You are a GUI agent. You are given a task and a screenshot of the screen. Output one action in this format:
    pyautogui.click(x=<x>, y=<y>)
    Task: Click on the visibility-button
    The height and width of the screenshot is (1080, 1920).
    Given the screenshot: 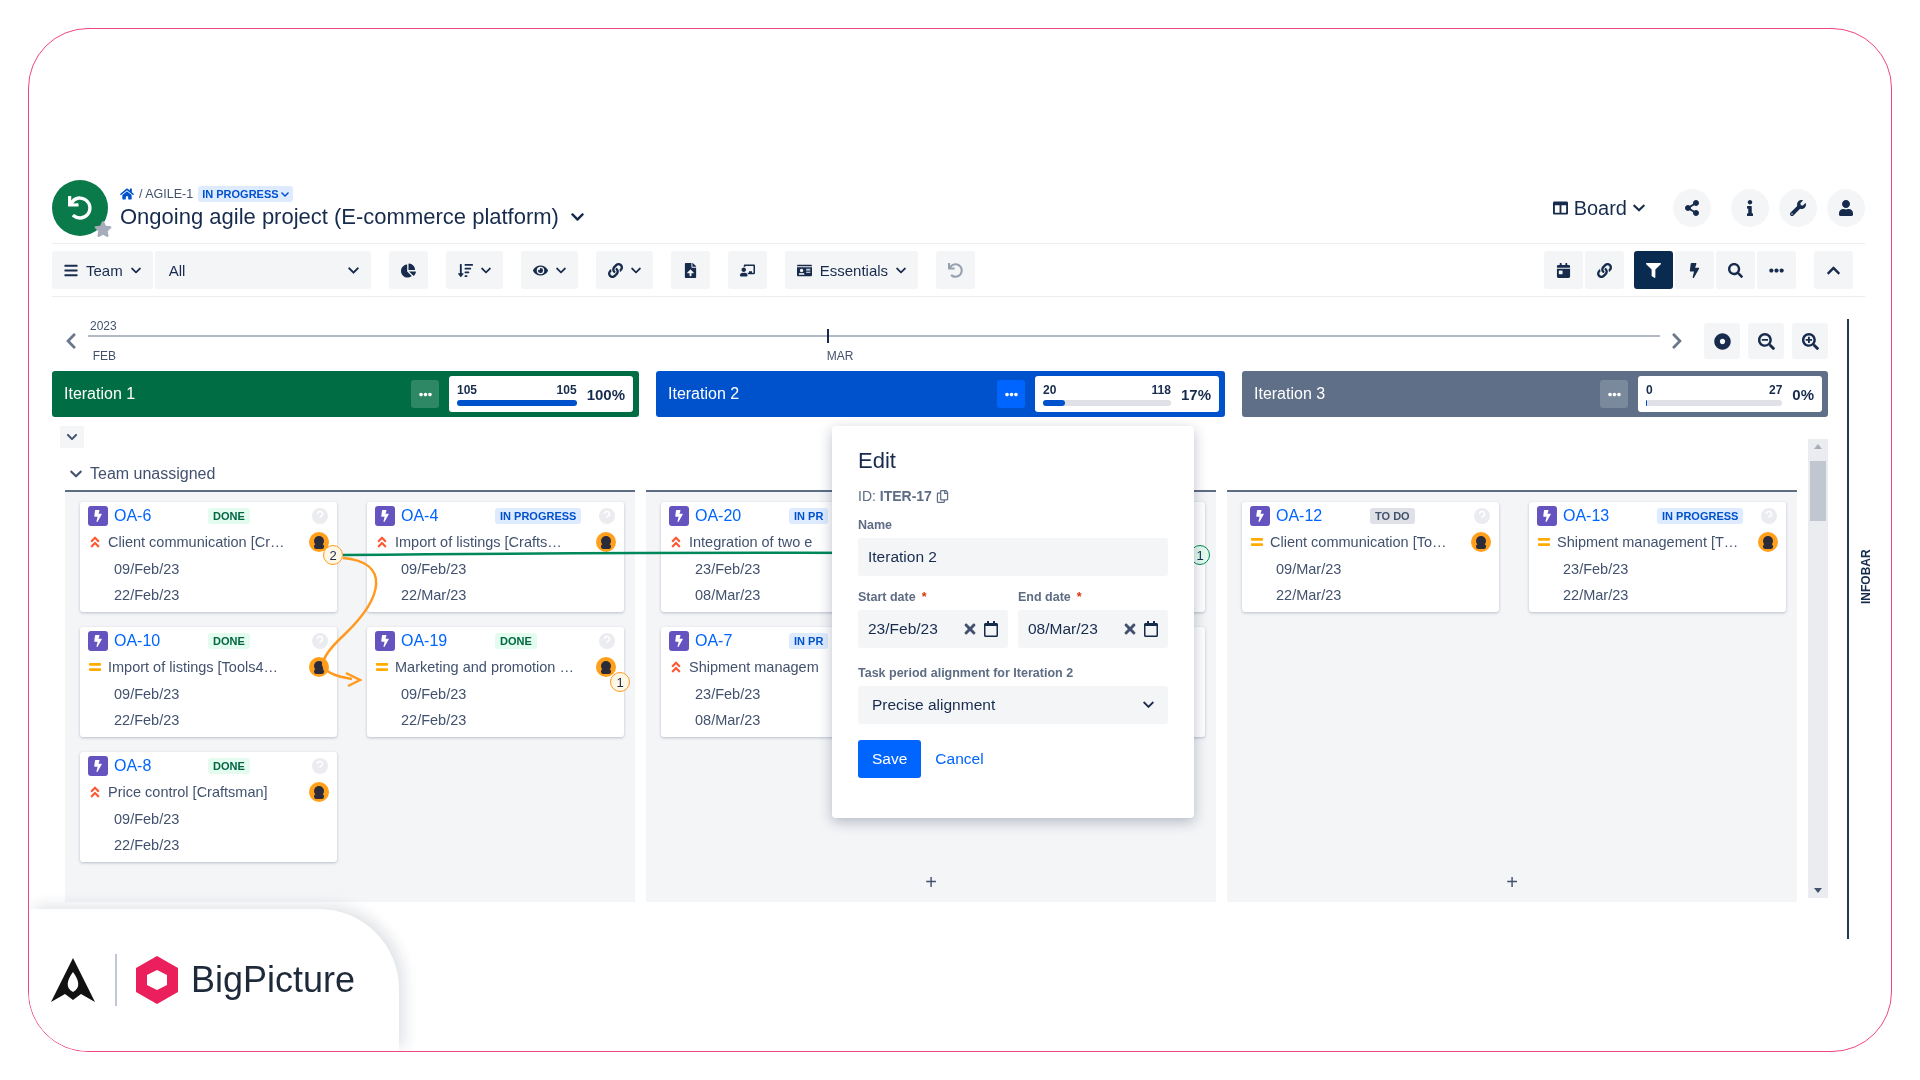 What is the action you would take?
    pyautogui.click(x=549, y=270)
    